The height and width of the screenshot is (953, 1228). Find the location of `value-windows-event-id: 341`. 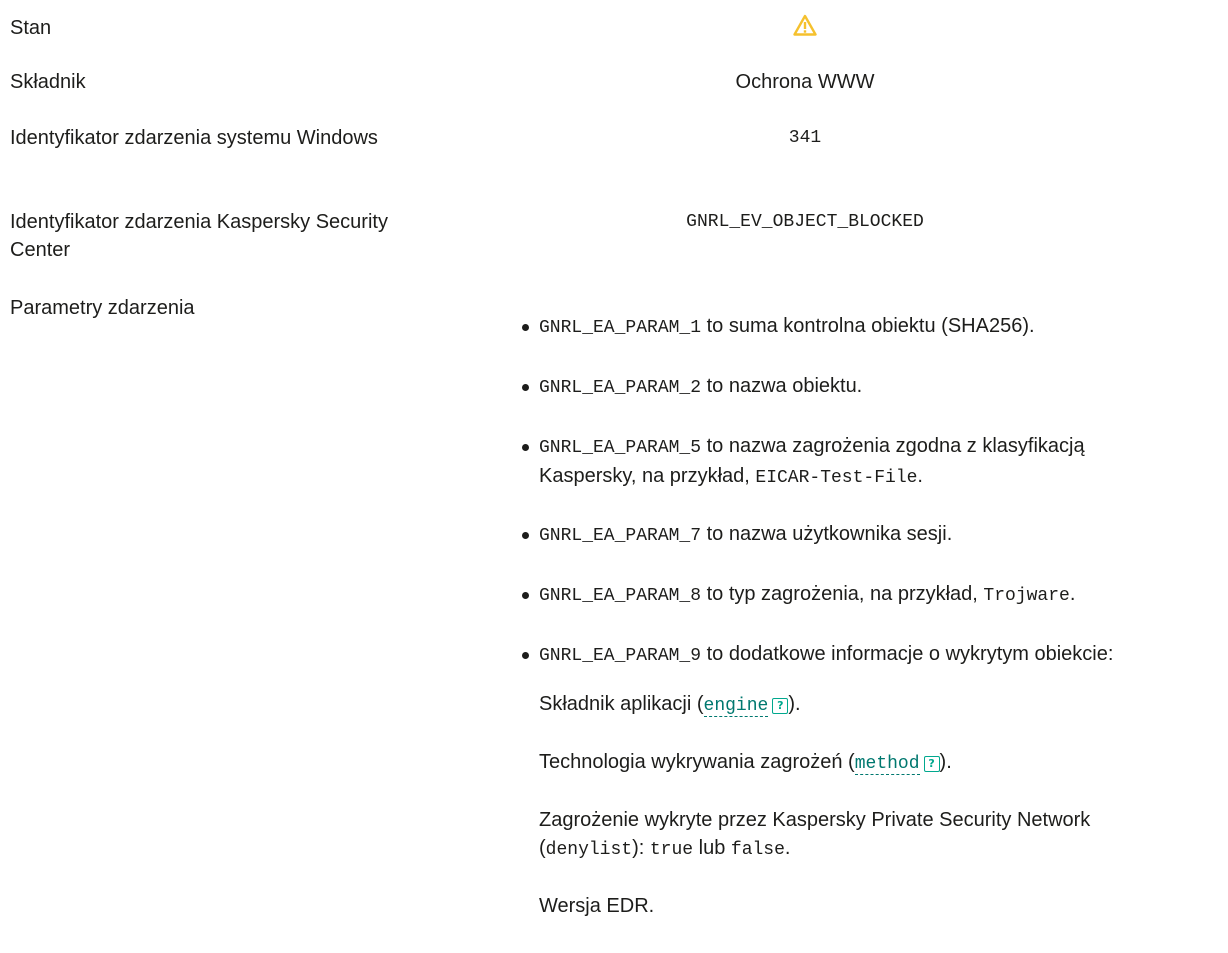

value-windows-event-id: 341 is located at coordinates (805, 138).